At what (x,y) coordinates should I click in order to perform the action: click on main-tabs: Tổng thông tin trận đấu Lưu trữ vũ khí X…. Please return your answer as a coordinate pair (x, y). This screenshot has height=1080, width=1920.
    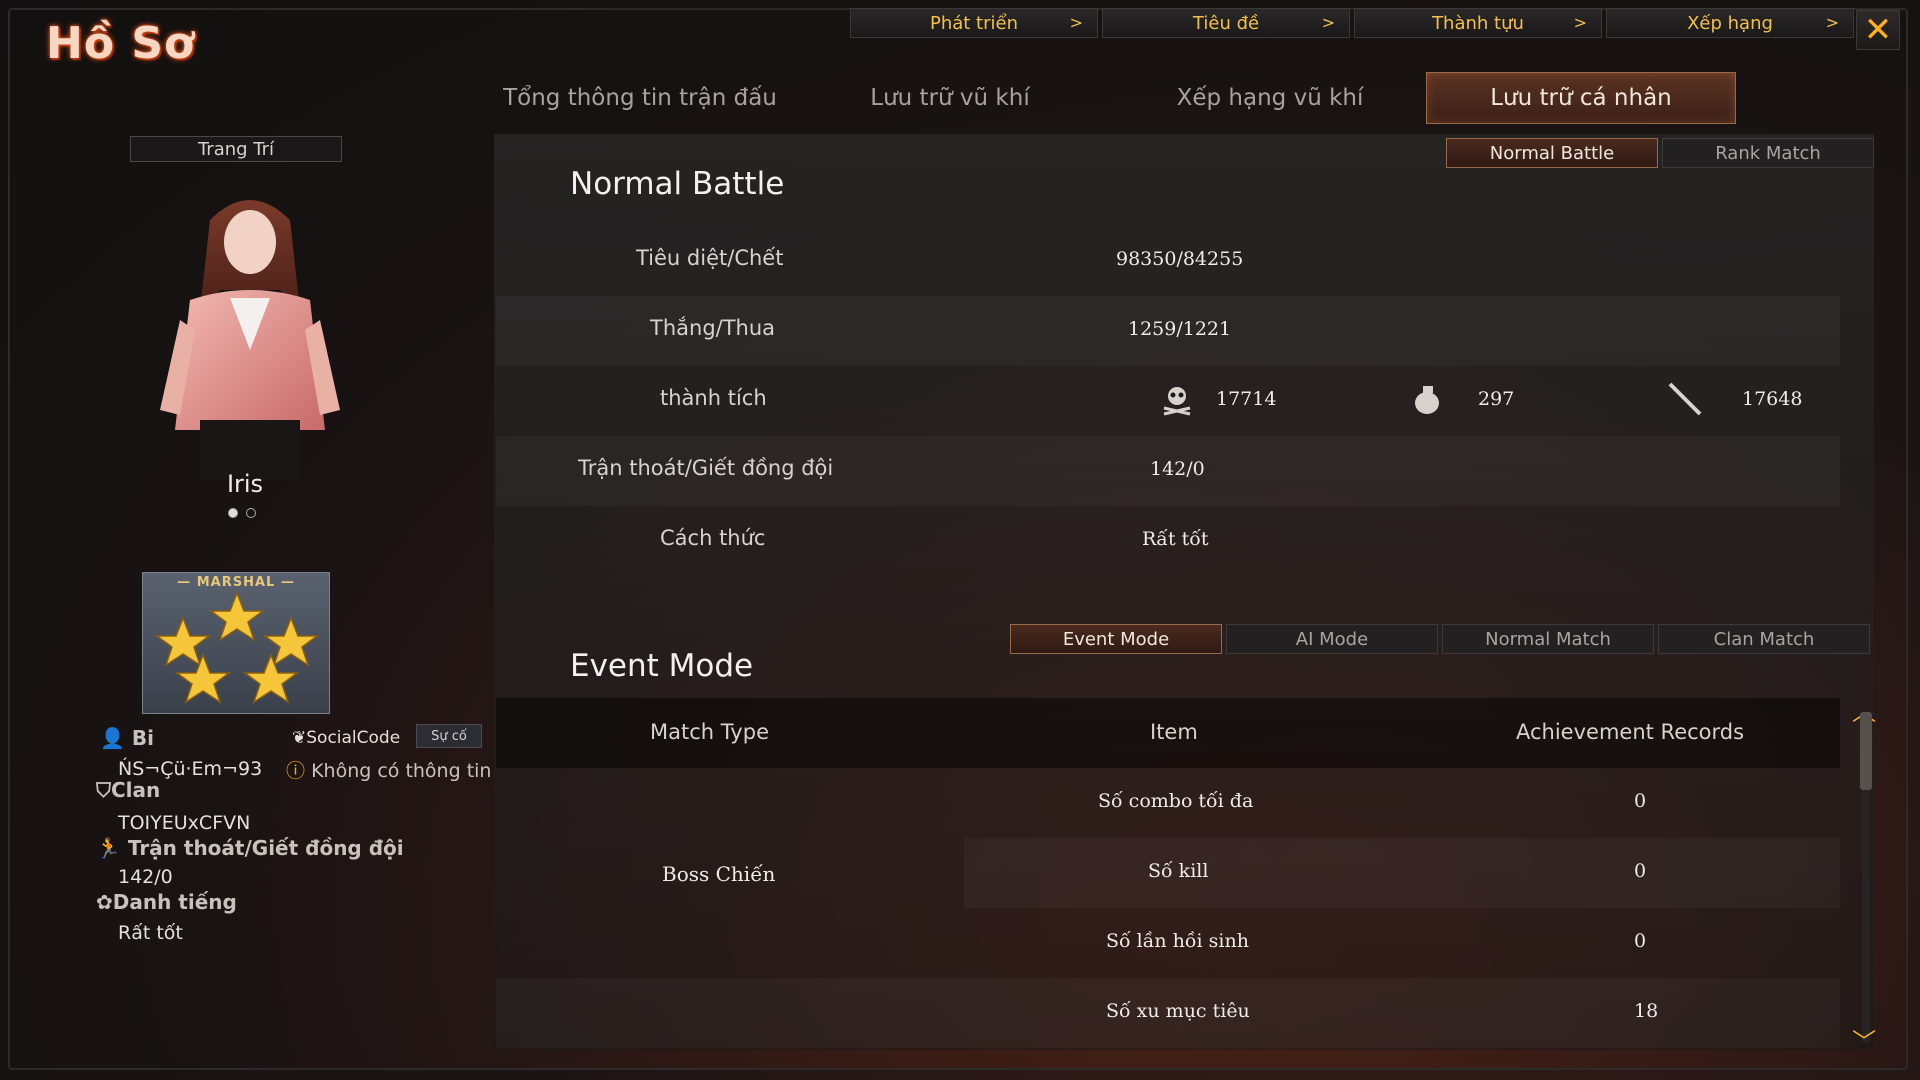
    Looking at the image, I should click on (1105, 99).